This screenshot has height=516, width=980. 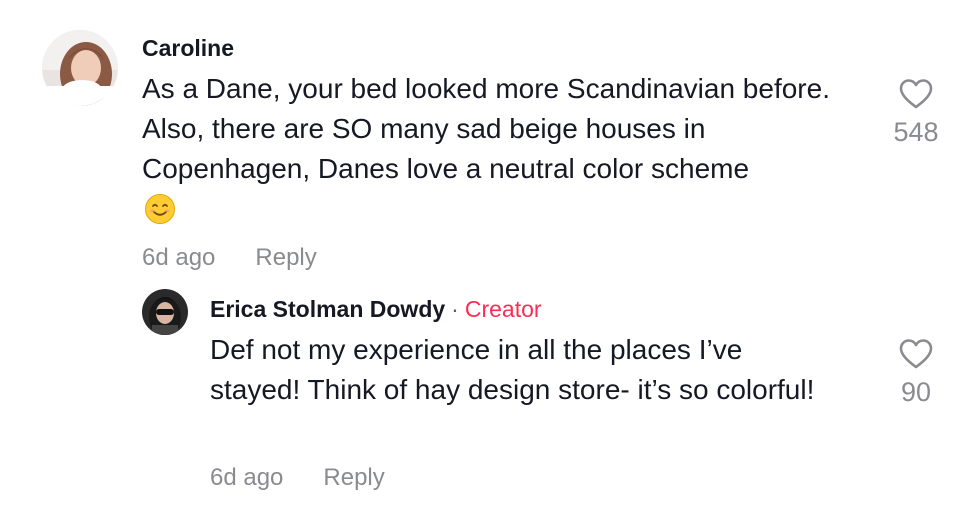 I want to click on comment-meta: 6d ago Reply, so click(x=229, y=258).